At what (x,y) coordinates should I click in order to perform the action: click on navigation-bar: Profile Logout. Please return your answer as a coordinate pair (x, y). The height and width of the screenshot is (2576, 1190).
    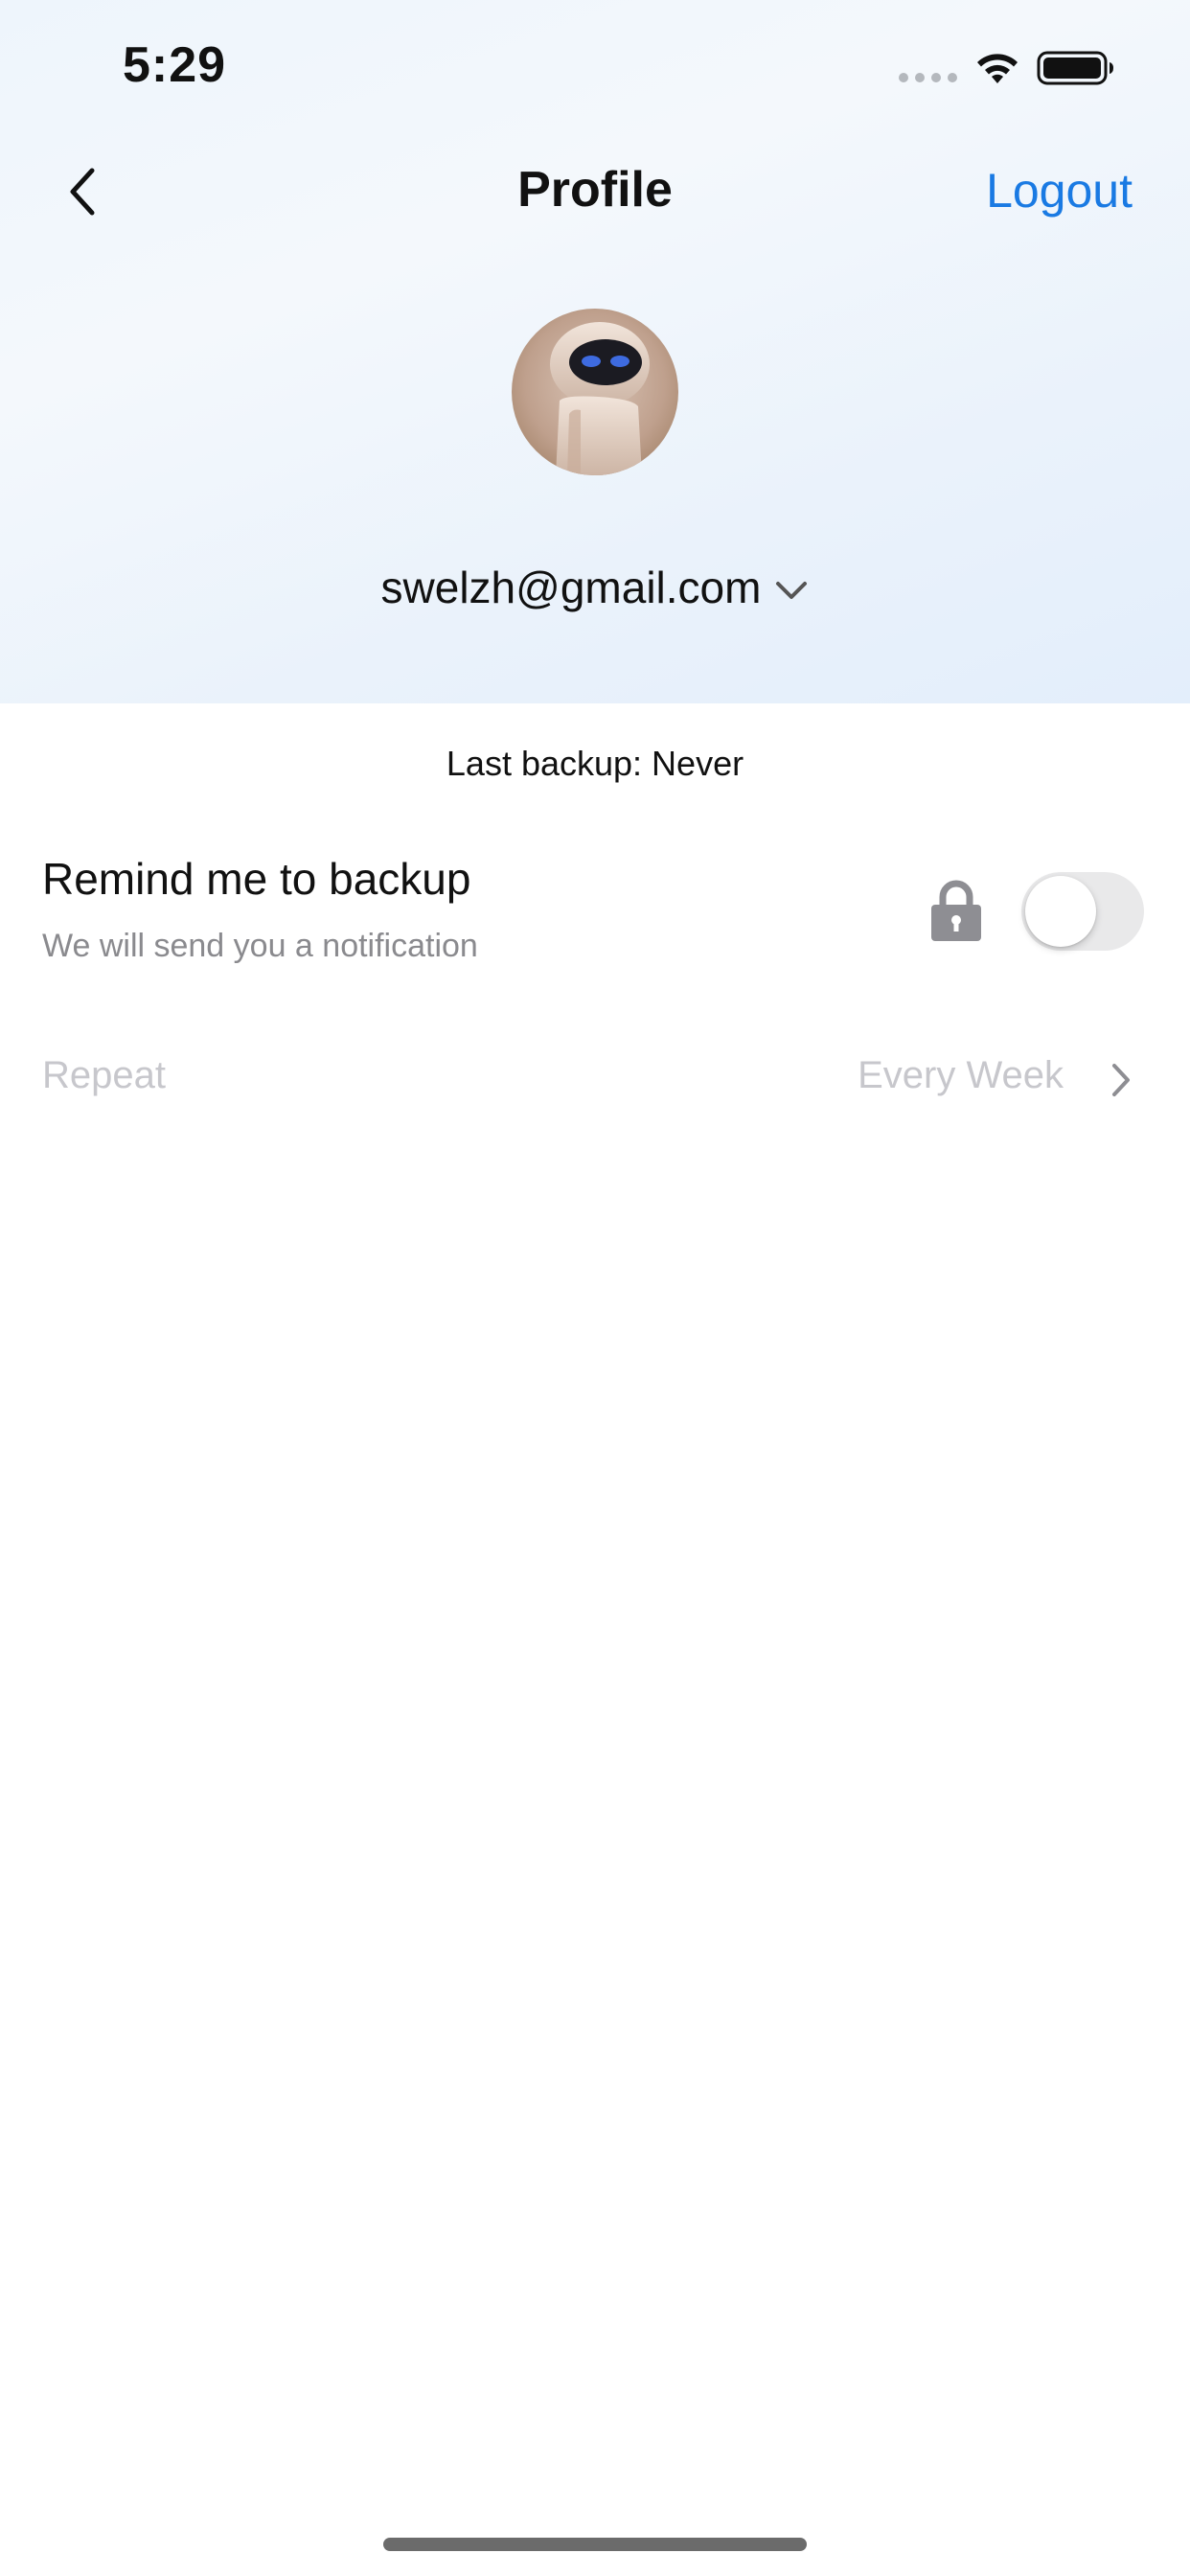
    Looking at the image, I should click on (595, 192).